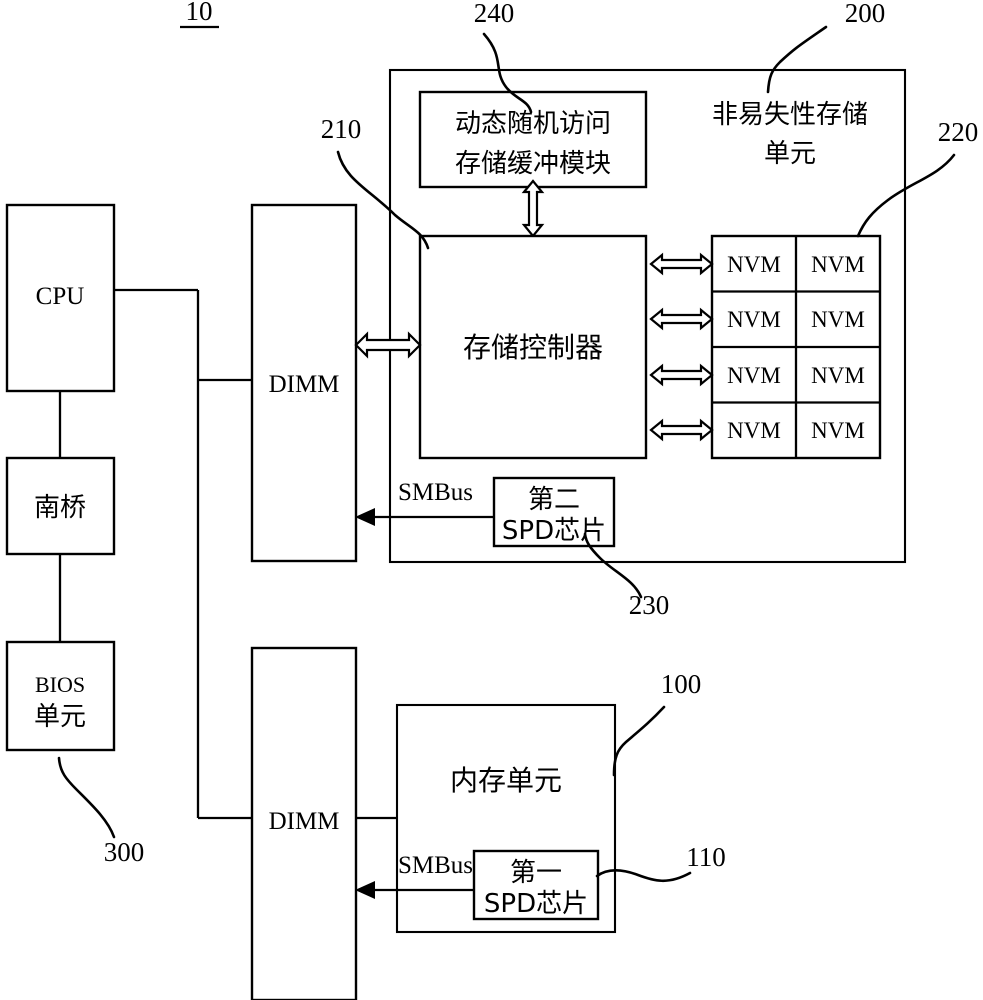  Describe the element at coordinates (424, 517) in the screenshot. I see `smbus-top-connection` at that location.